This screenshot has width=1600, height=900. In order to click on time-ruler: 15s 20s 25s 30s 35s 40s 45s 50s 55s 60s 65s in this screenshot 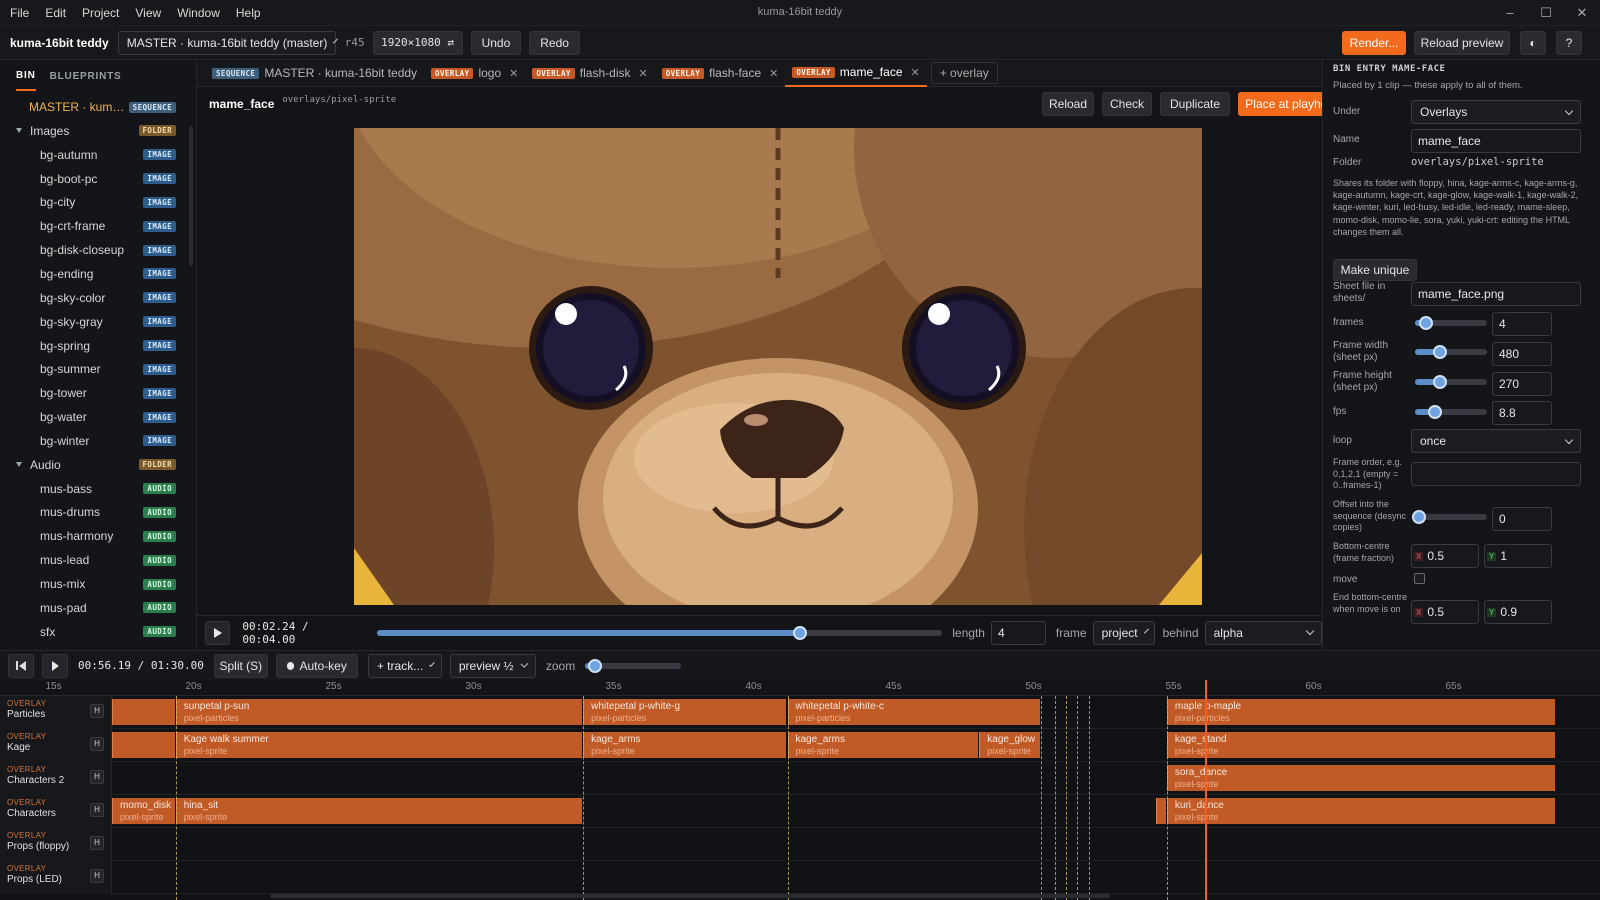, I will do `click(800, 688)`.